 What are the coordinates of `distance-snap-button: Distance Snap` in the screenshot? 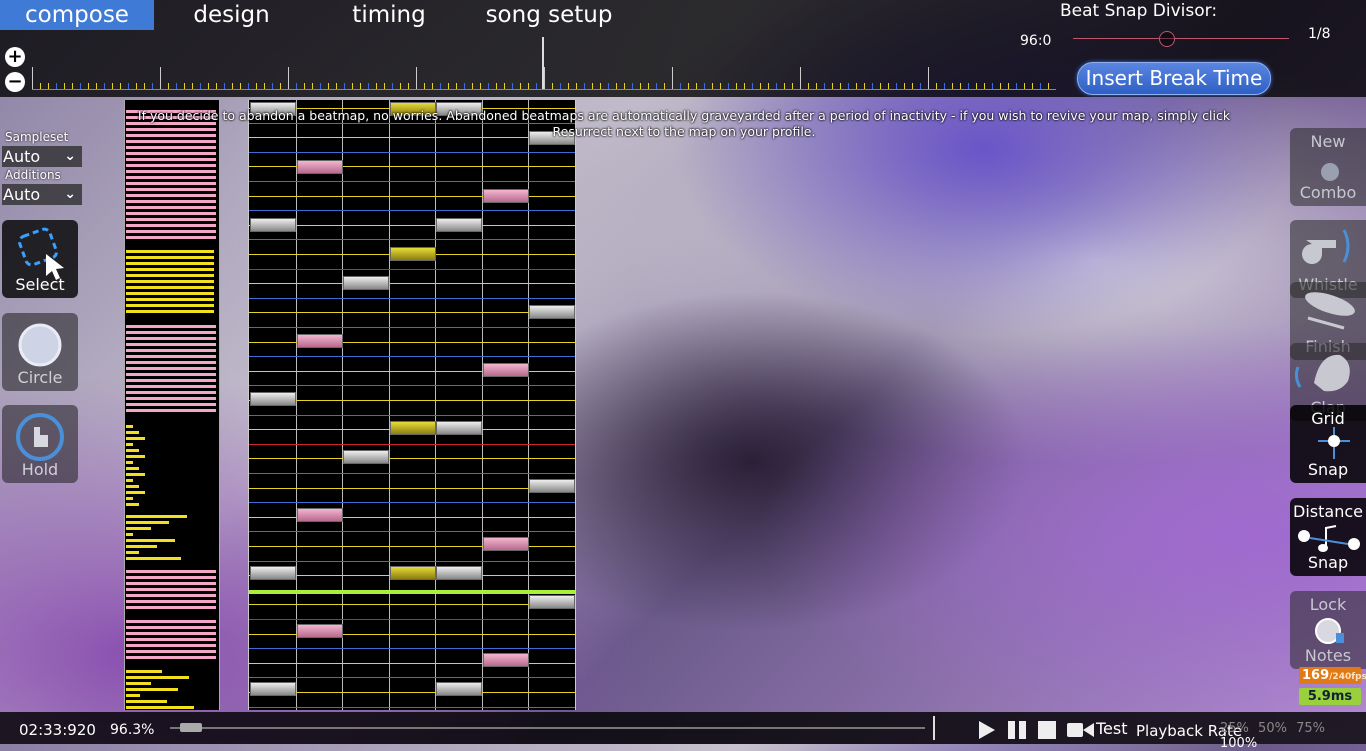 It's located at (1328, 537).